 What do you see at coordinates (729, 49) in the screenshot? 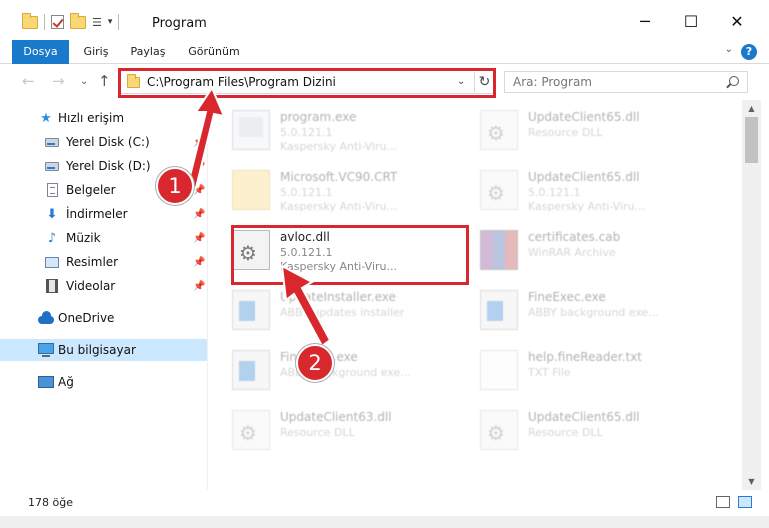
I see `ribbon-expand-icon: ⌄` at bounding box center [729, 49].